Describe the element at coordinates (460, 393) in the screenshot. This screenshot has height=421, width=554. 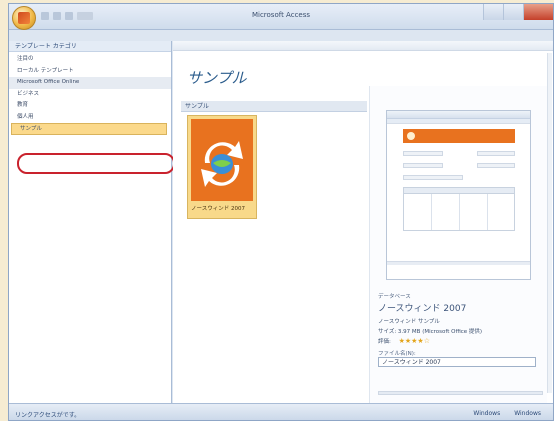
I see `horizontal-scrollbar` at that location.